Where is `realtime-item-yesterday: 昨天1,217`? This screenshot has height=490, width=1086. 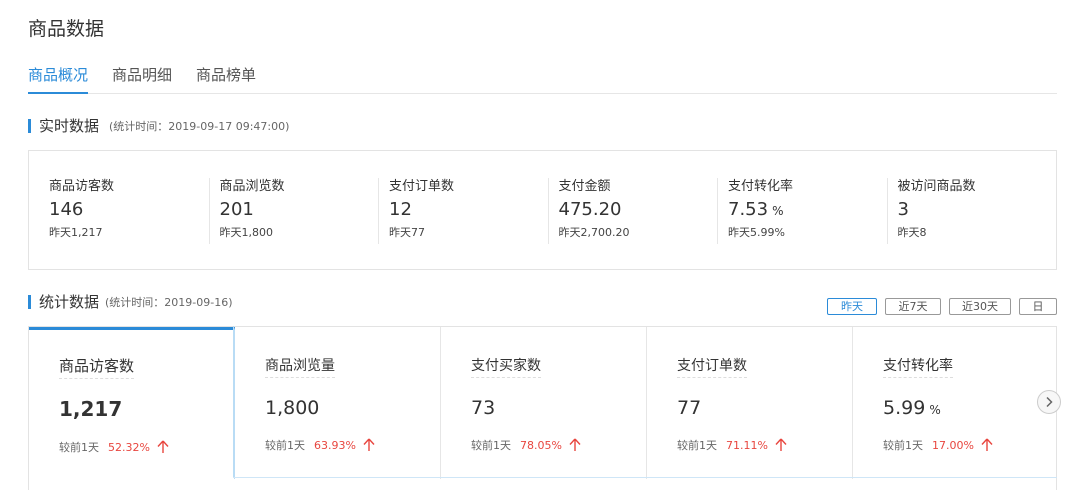
realtime-item-yesterday: 昨天1,217 is located at coordinates (76, 232).